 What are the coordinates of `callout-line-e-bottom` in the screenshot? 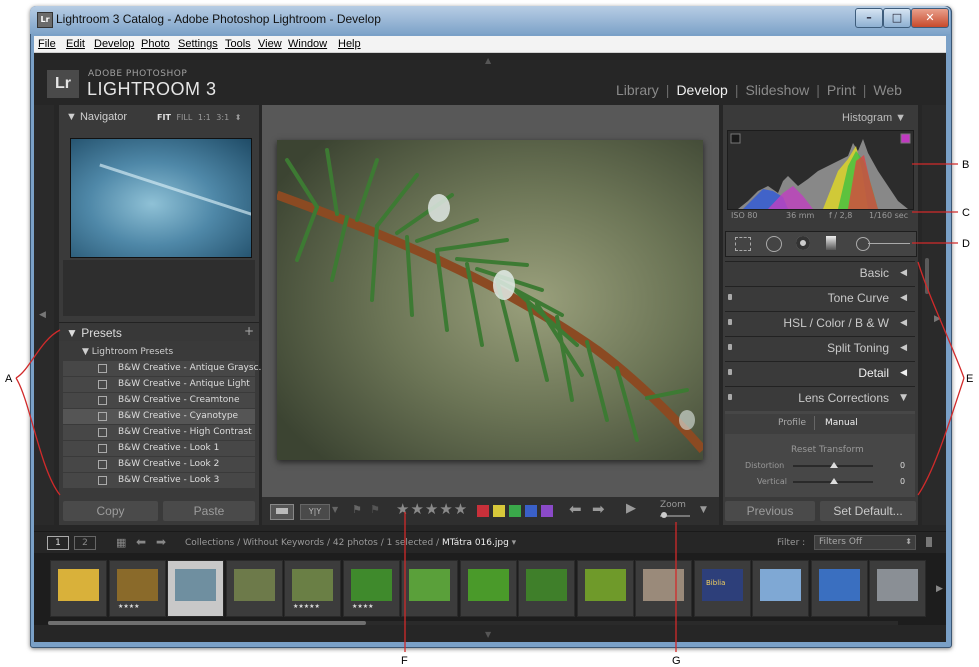 It's located at (941, 436).